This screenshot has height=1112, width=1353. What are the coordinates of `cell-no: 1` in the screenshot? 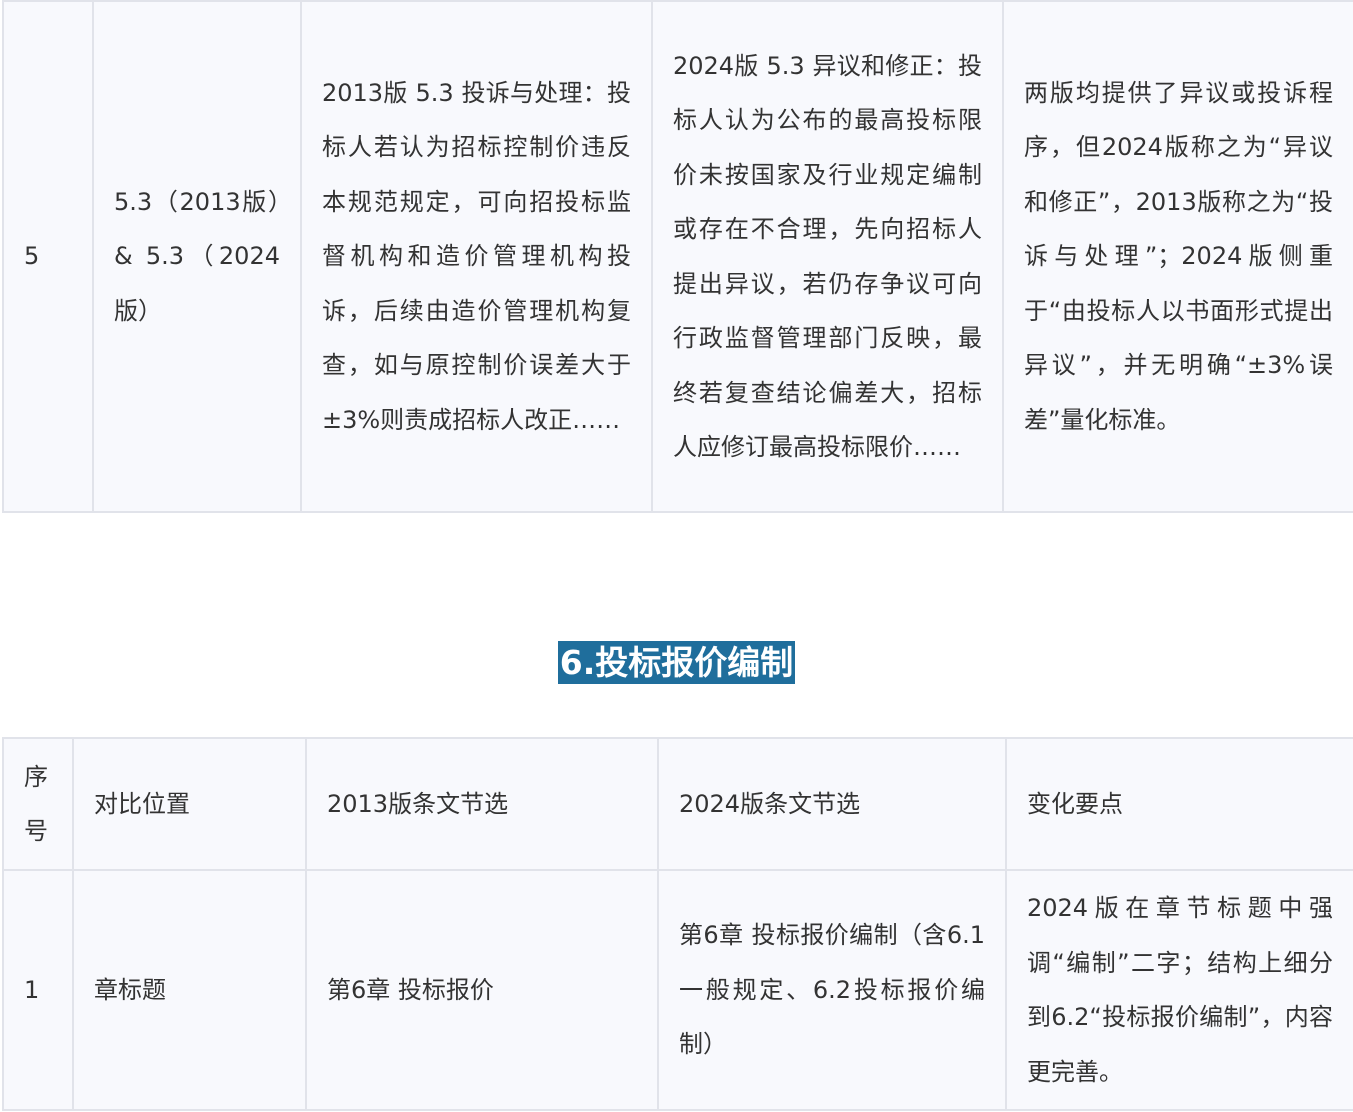 It's located at (38, 990).